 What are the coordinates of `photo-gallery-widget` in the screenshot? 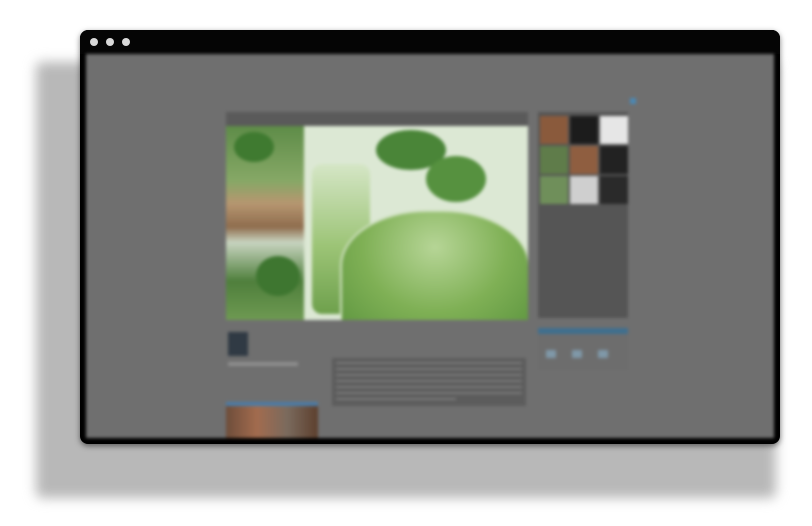 It's located at (583, 215).